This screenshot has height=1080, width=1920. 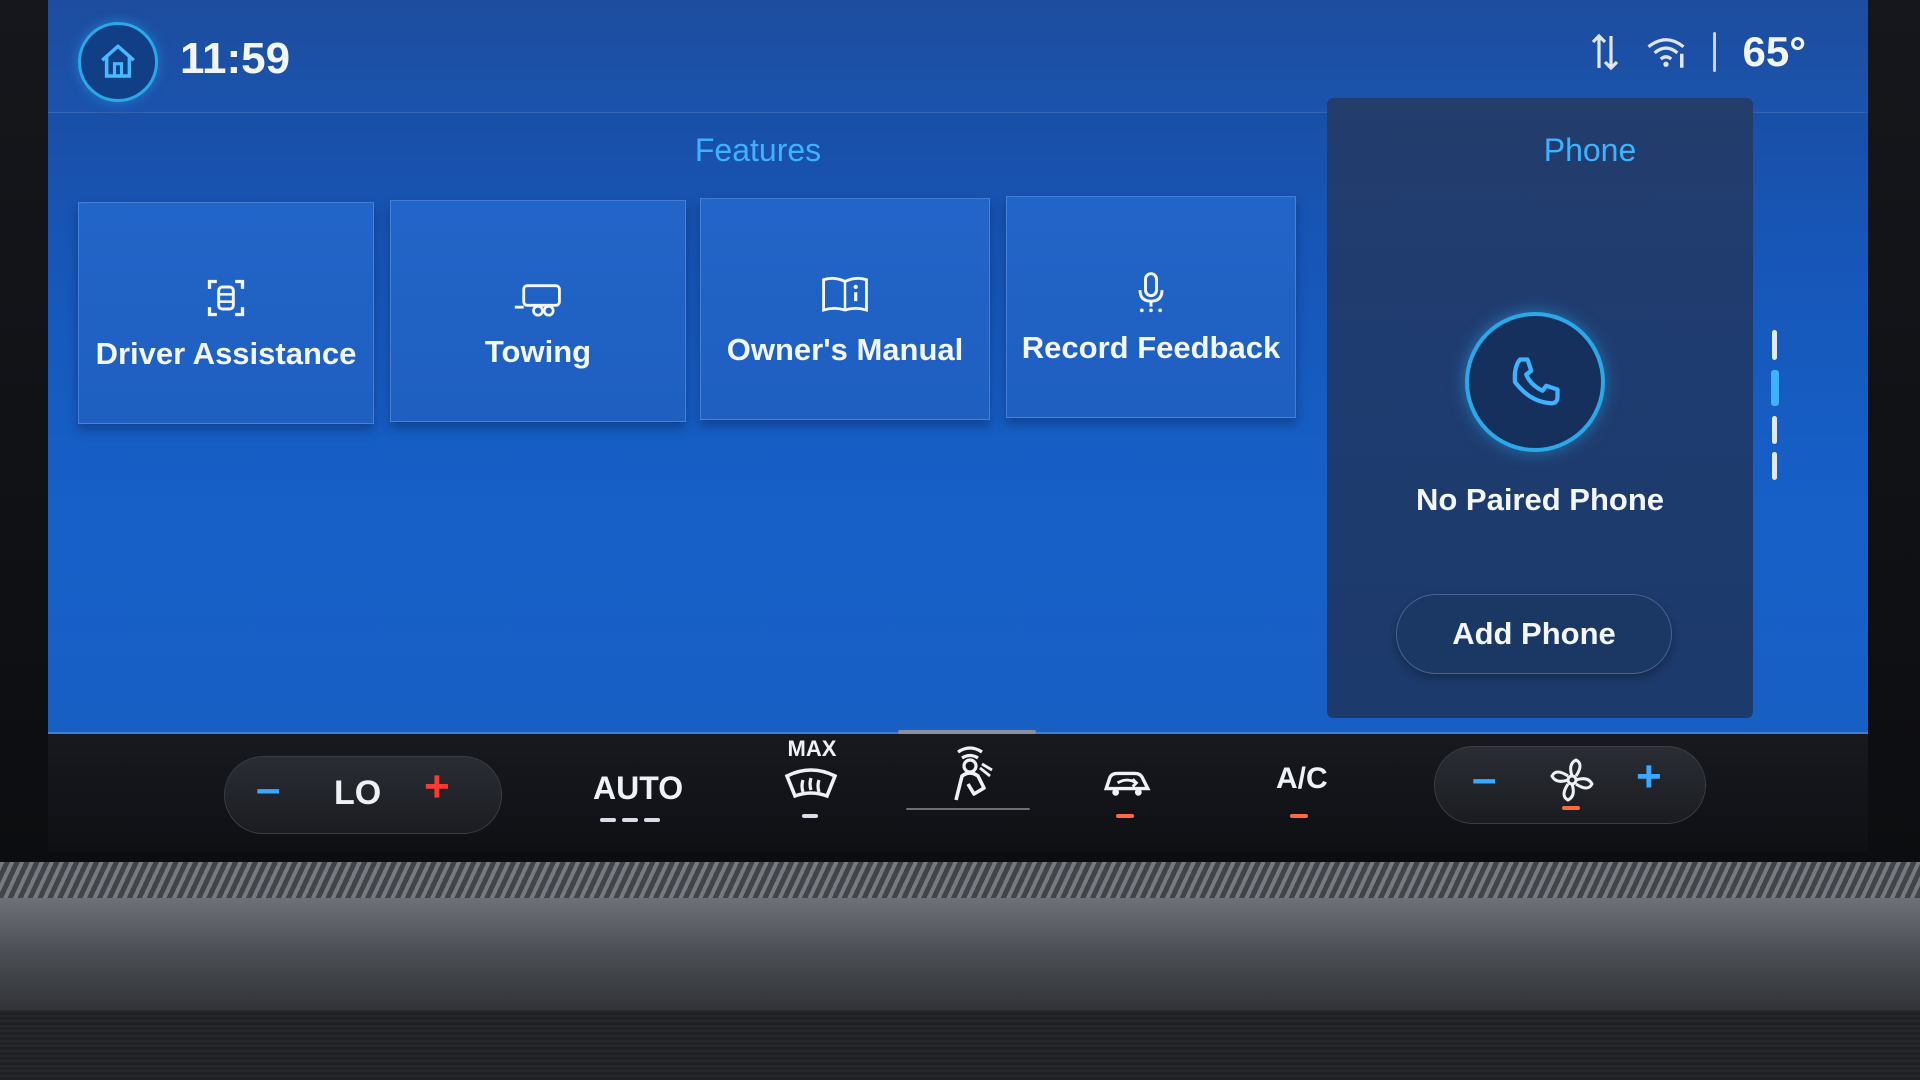 I want to click on max-defrost-button, so click(x=811, y=786).